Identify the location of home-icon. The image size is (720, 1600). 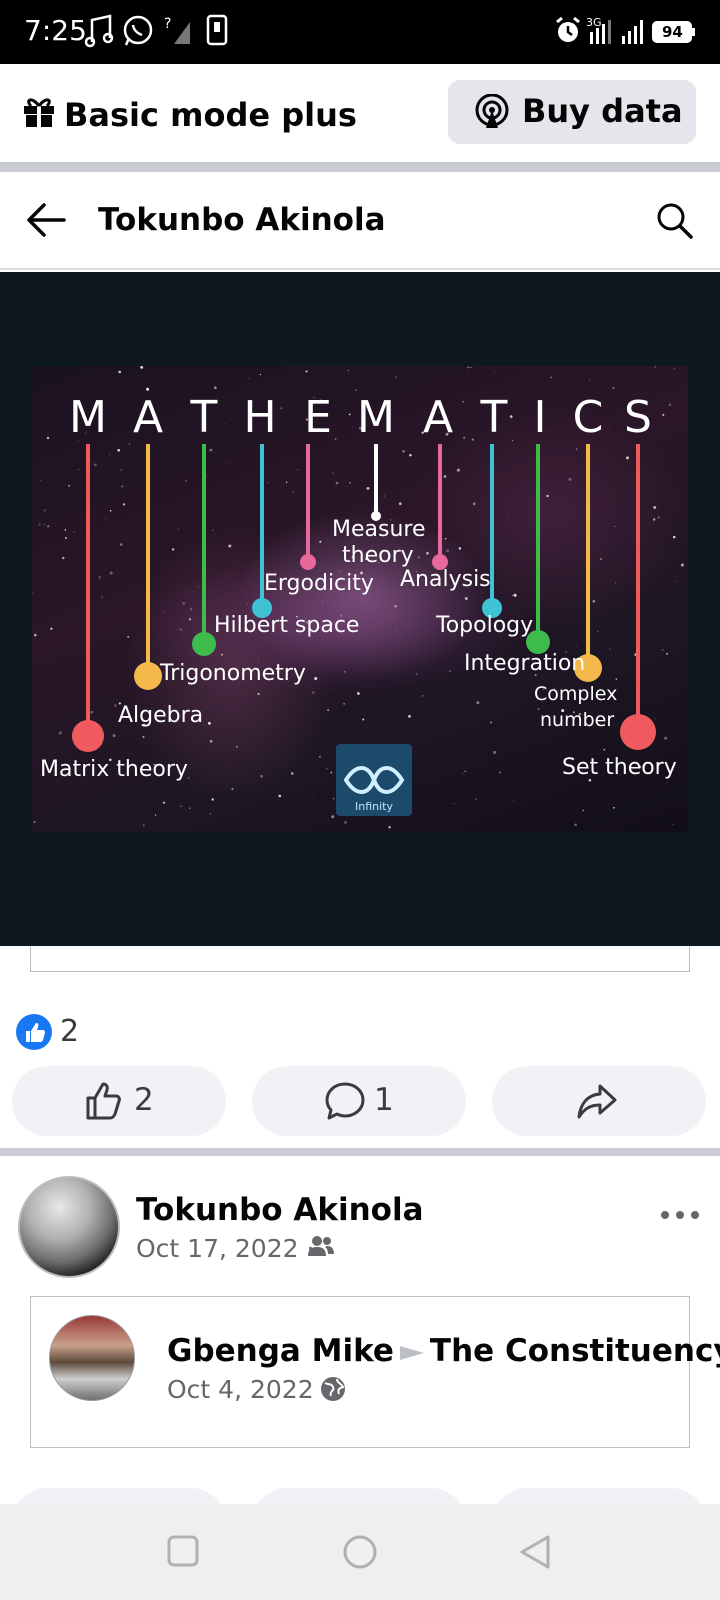
(360, 1554).